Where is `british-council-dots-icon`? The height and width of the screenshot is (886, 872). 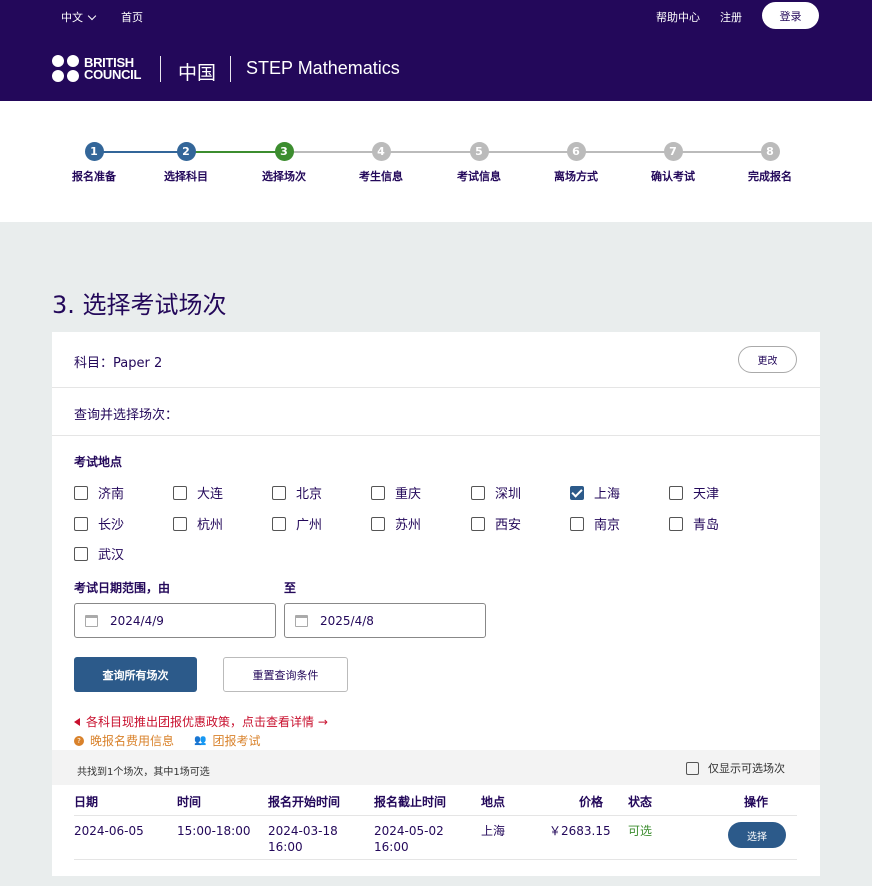 british-council-dots-icon is located at coordinates (65, 68).